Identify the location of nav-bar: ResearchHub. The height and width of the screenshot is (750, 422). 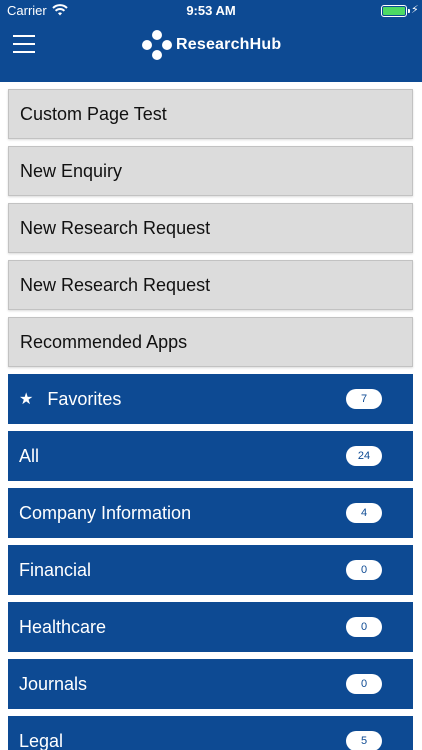
(211, 52).